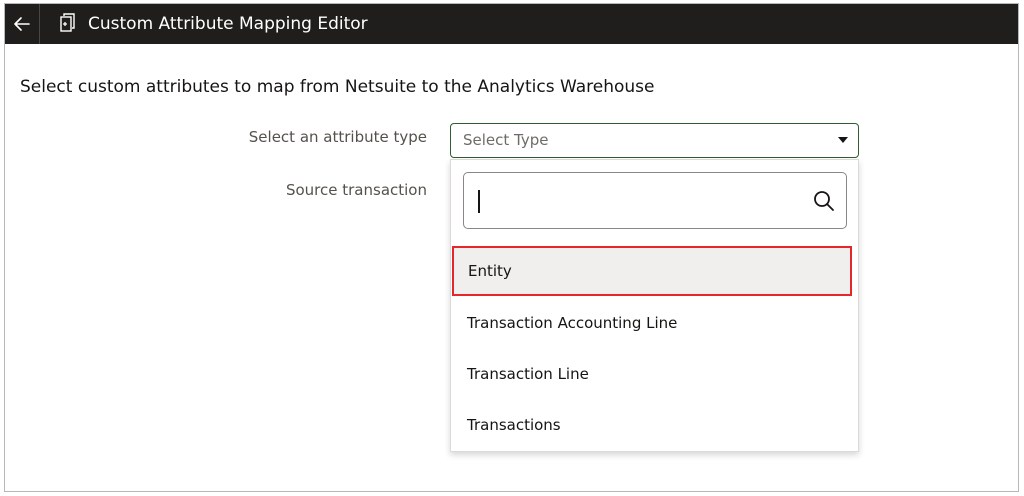 Image resolution: width=1024 pixels, height=496 pixels. Describe the element at coordinates (356, 190) in the screenshot. I see `source-transaction-label: Source transaction` at that location.